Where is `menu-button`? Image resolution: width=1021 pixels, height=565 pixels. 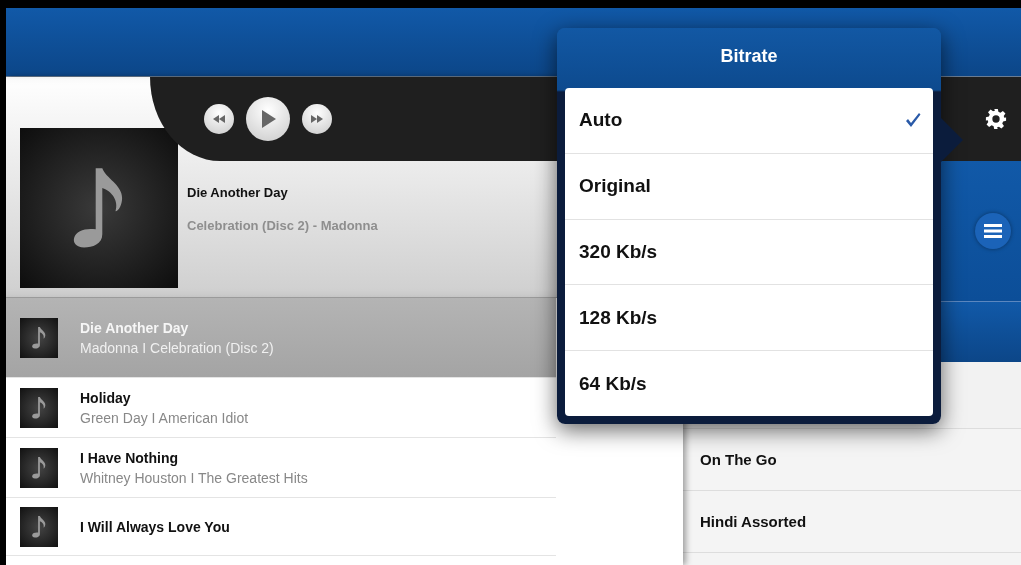
menu-button is located at coordinates (993, 231).